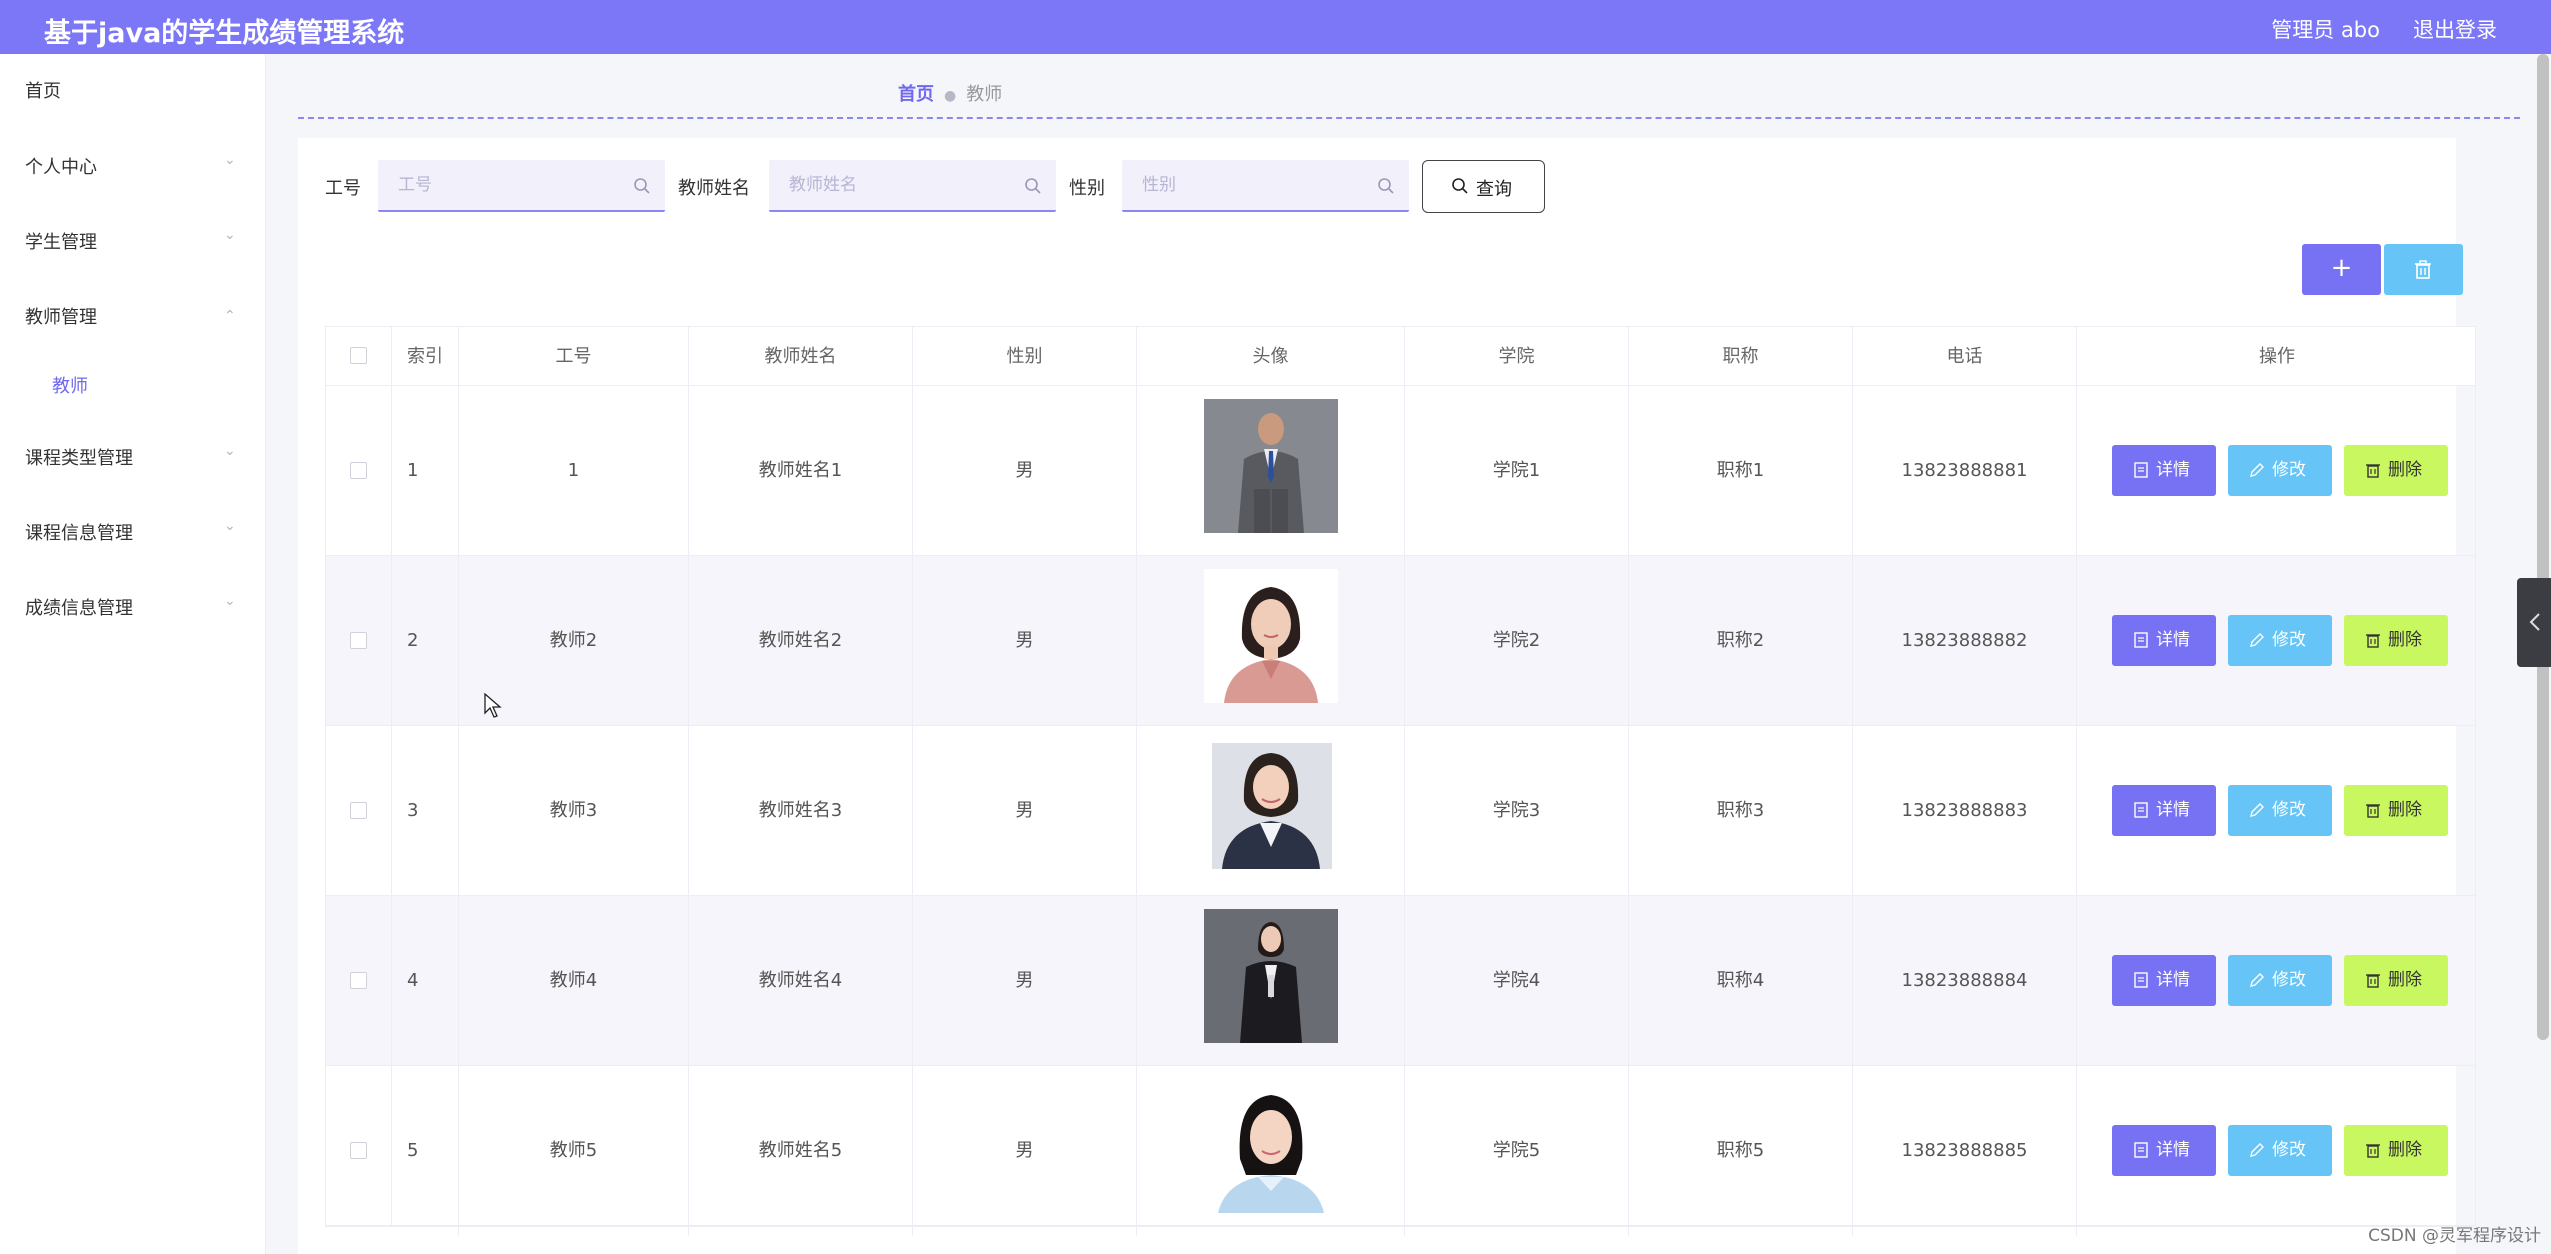 This screenshot has width=2551, height=1254. I want to click on select-all-checkbox, so click(358, 355).